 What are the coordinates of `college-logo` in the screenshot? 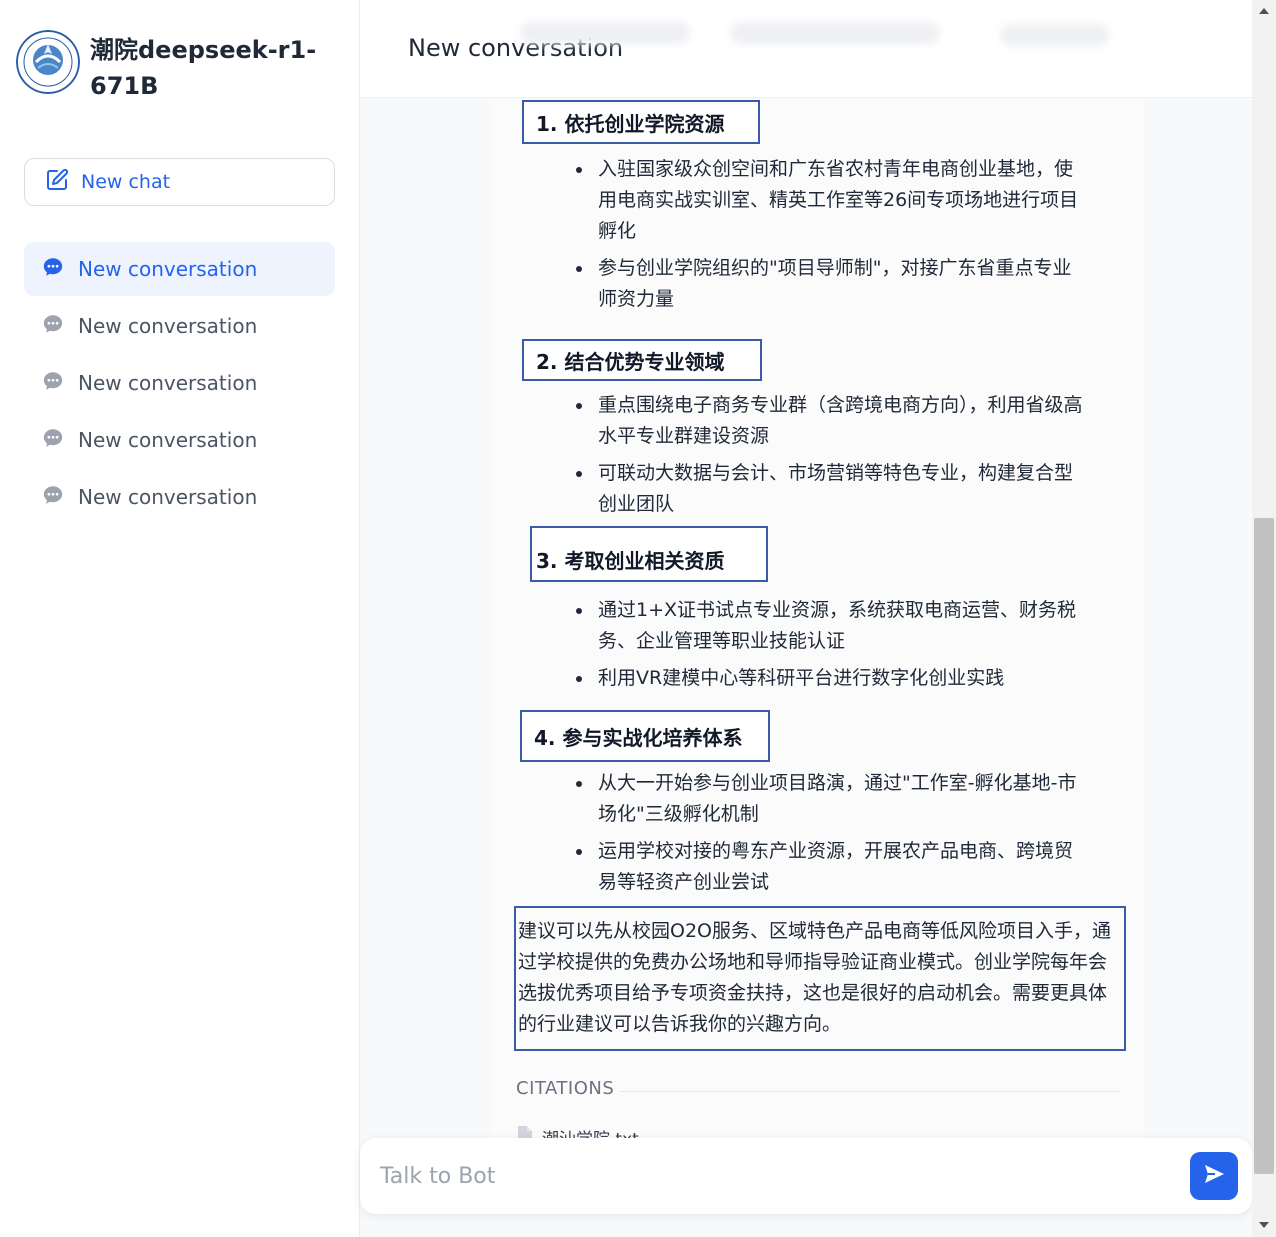 It's located at (48, 62).